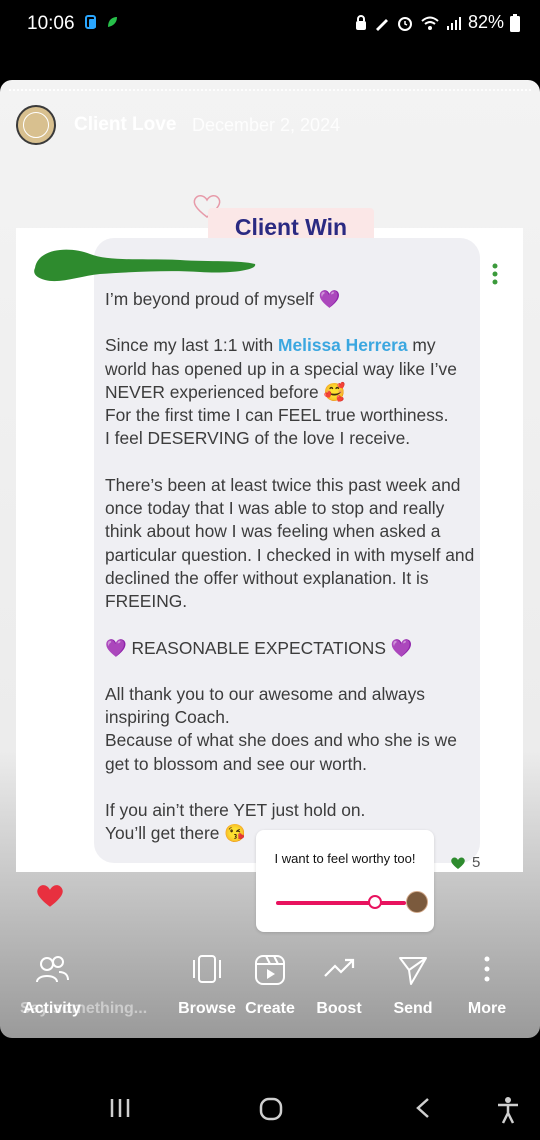 Image resolution: width=540 pixels, height=1140 pixels. What do you see at coordinates (235, 810) in the screenshot?
I see `message-line: If you ain’t there YET just hold on.` at bounding box center [235, 810].